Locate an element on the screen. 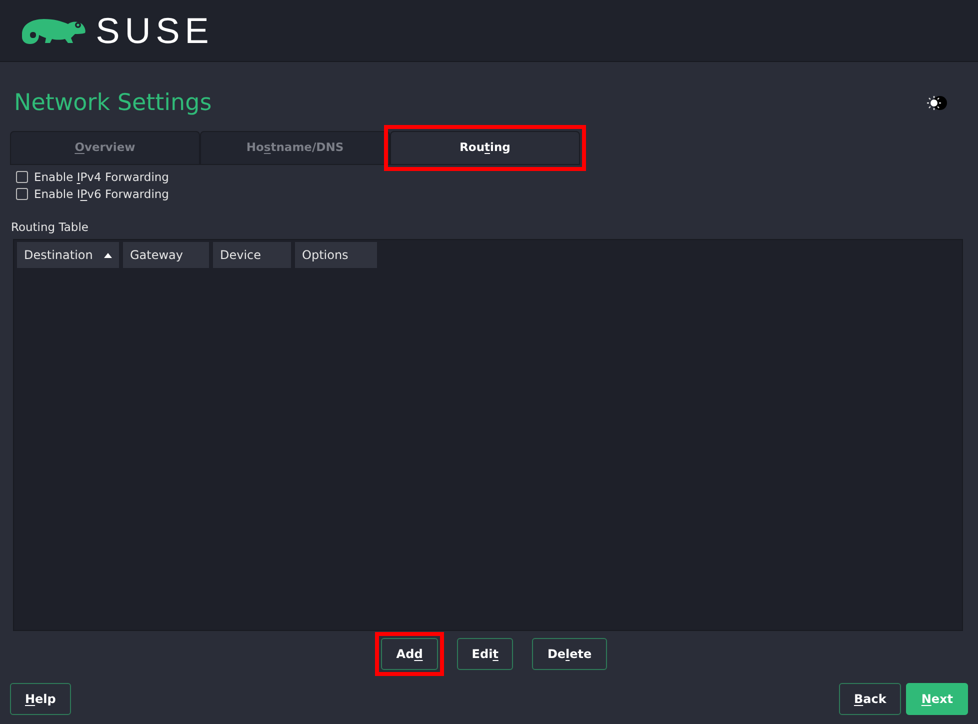 This screenshot has height=724, width=978. button: Delete is located at coordinates (569, 654).